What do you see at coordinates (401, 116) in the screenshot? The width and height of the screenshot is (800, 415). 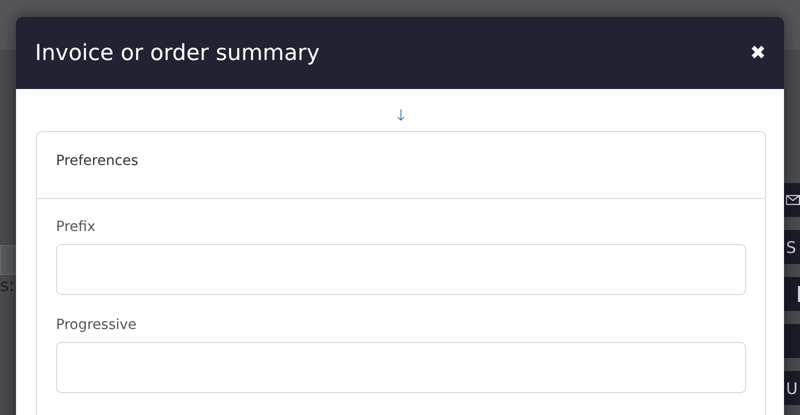 I see `down-arrow-icon: 🡓` at bounding box center [401, 116].